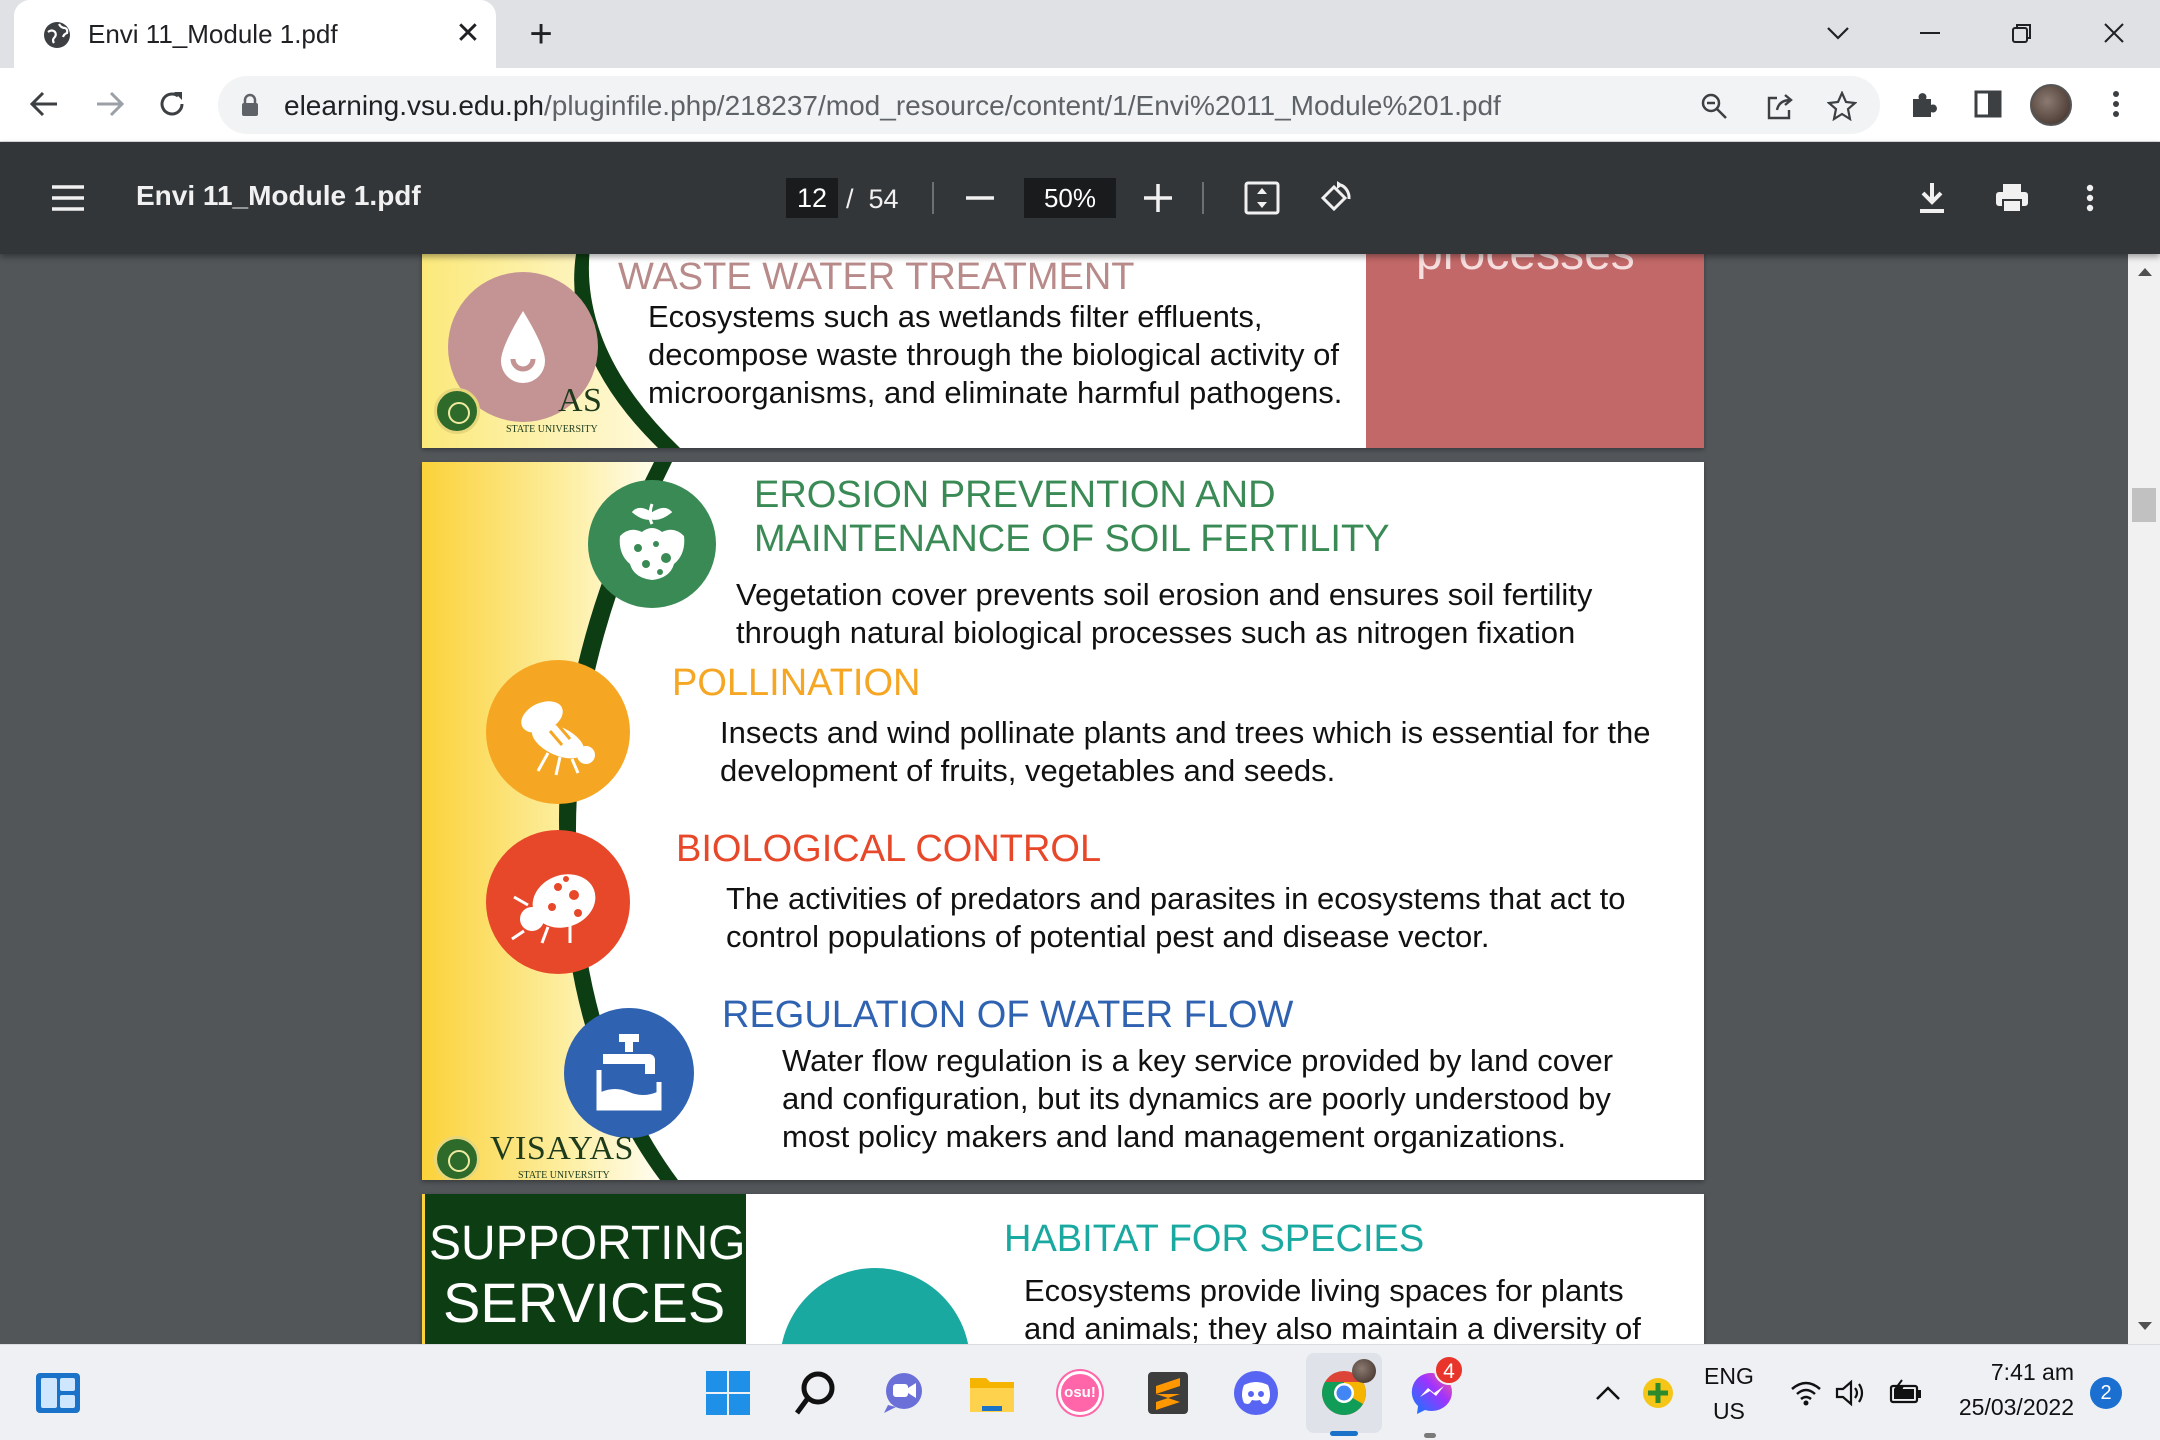 This screenshot has height=1440, width=2160. Describe the element at coordinates (1346, 1390) in the screenshot. I see `chrome-icon` at that location.